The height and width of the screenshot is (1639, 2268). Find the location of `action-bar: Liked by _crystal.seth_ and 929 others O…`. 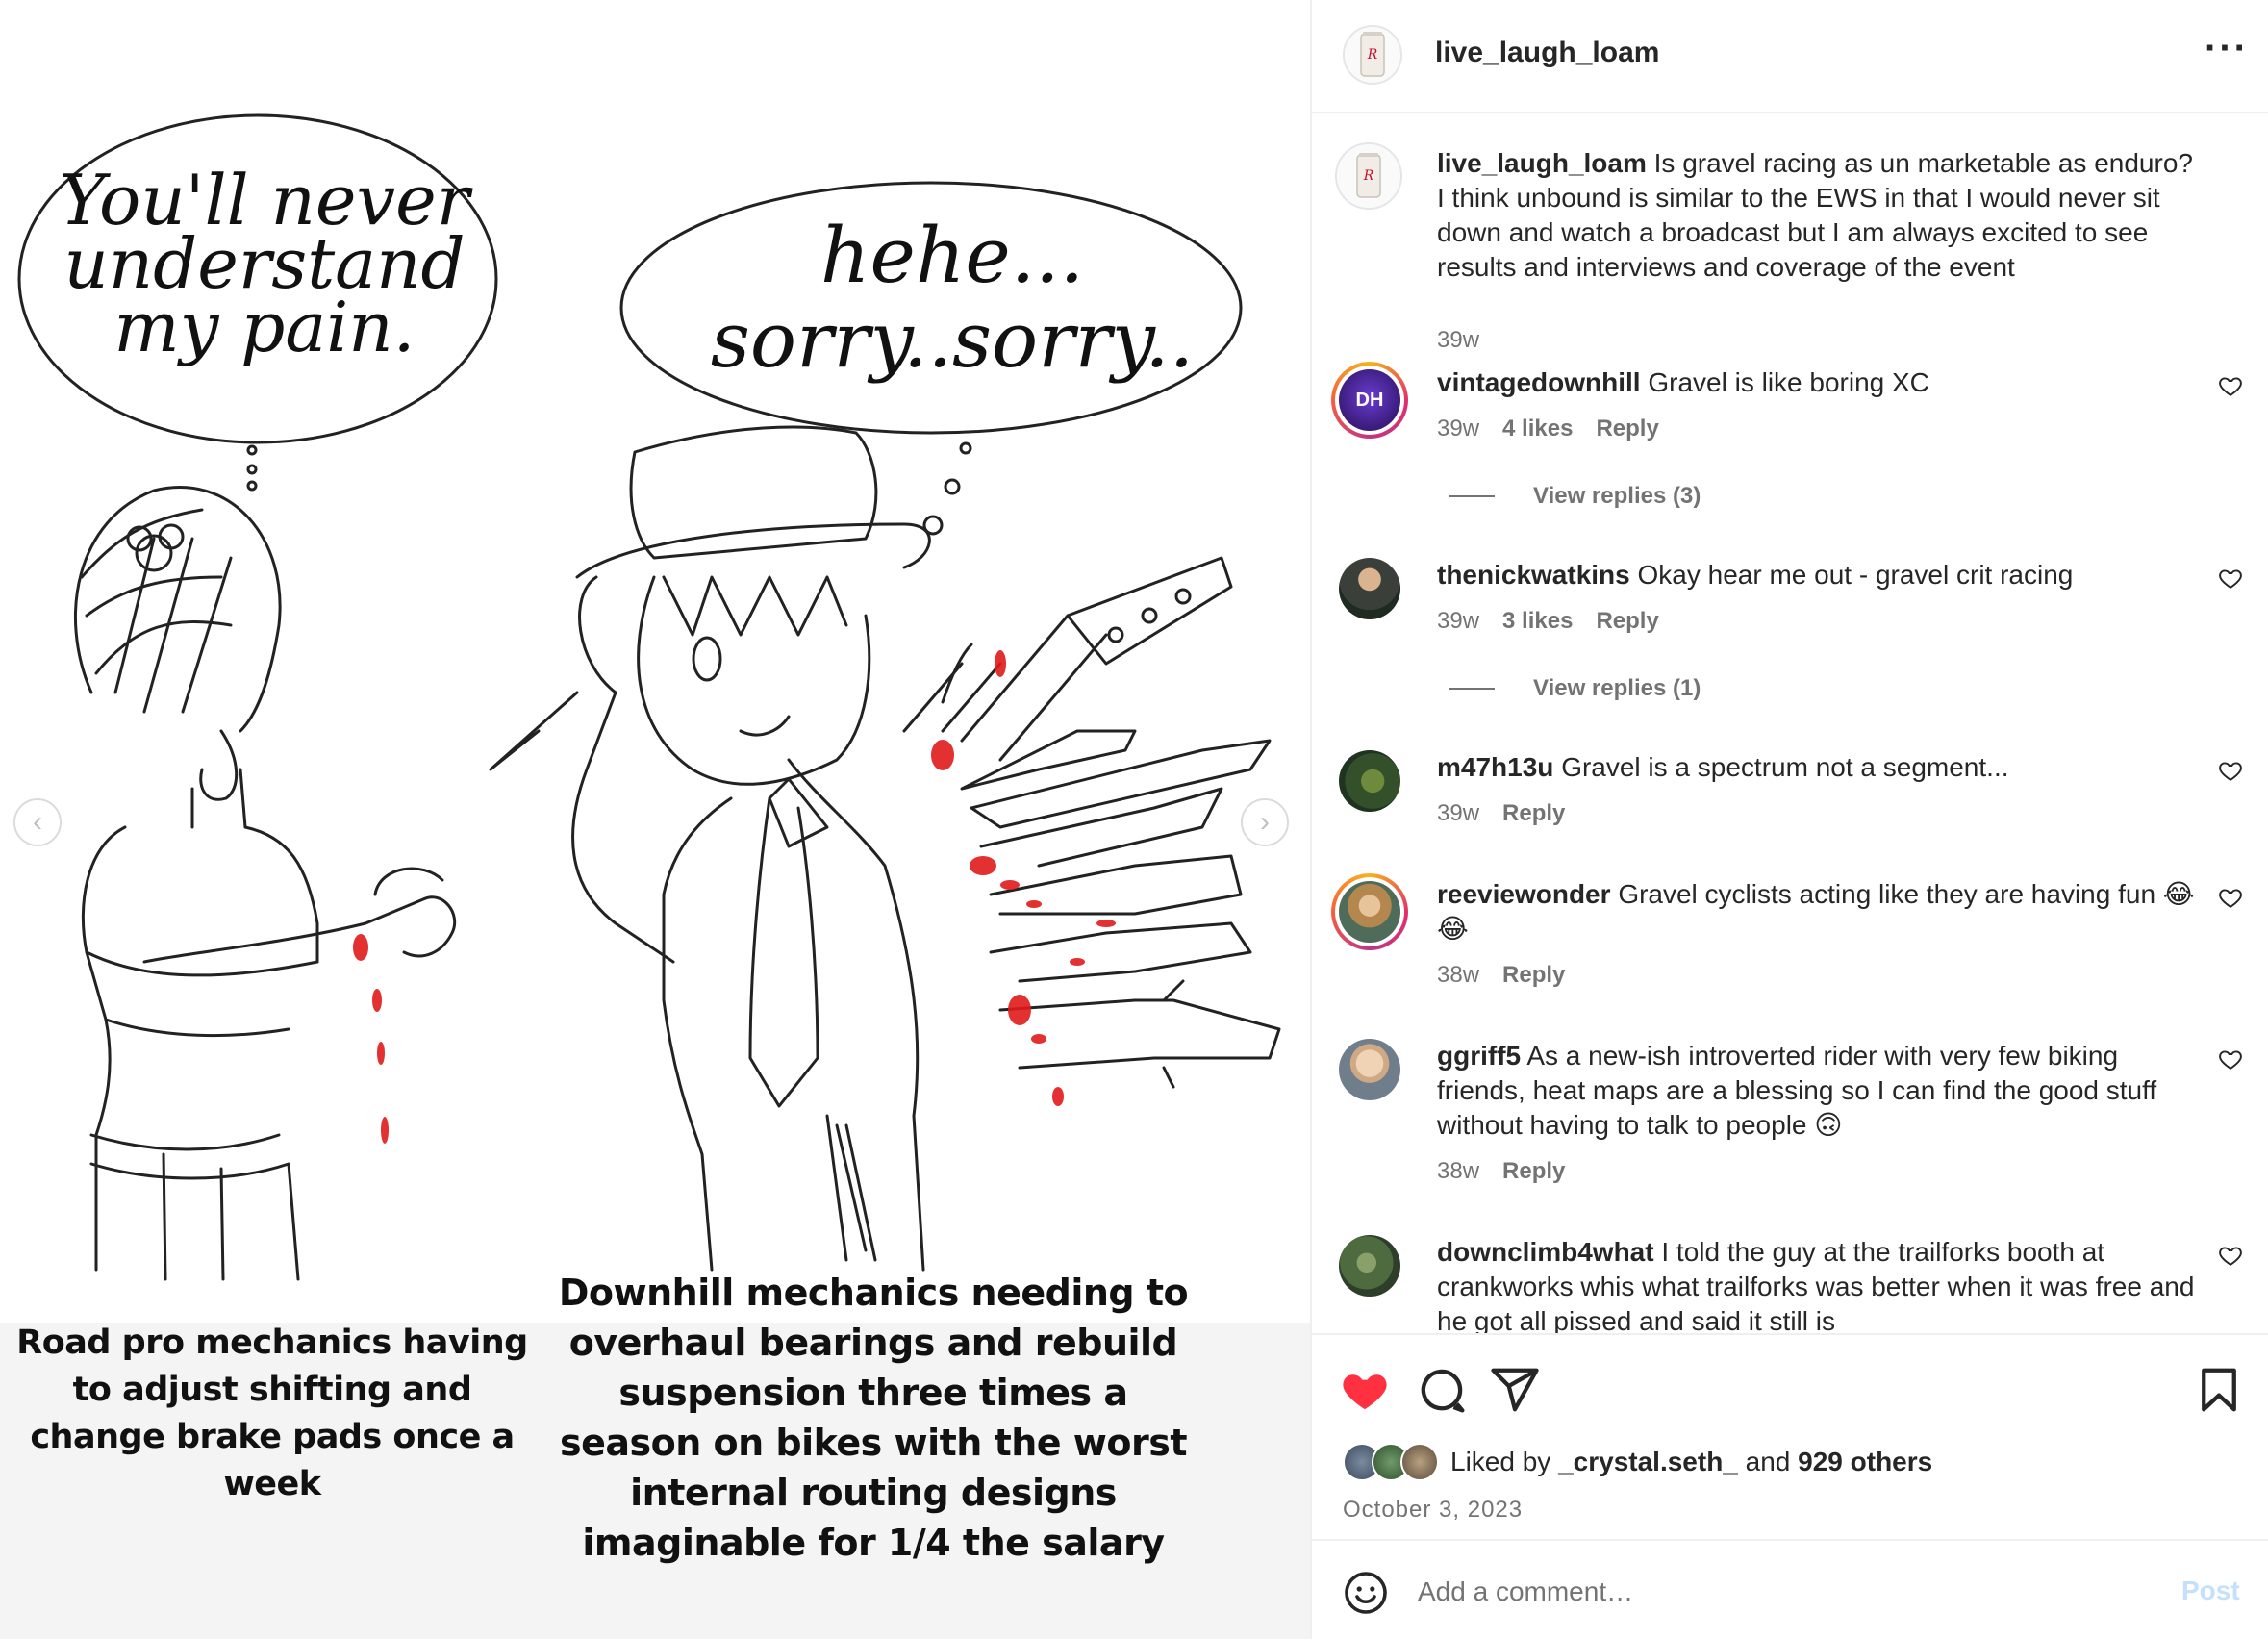

action-bar: Liked by _crystal.seth_ and 929 others O… is located at coordinates (1790, 1436).